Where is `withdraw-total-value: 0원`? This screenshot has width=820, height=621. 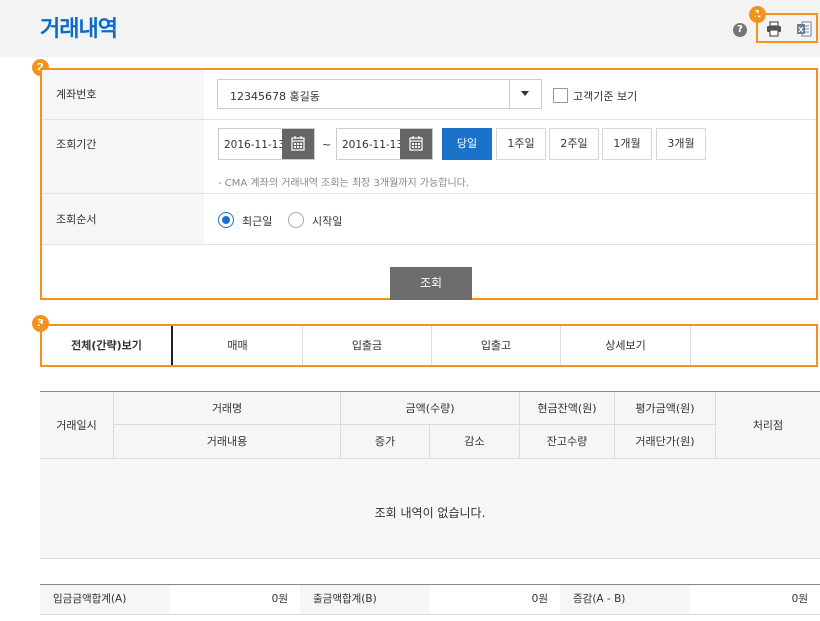 withdraw-total-value: 0원 is located at coordinates (539, 599).